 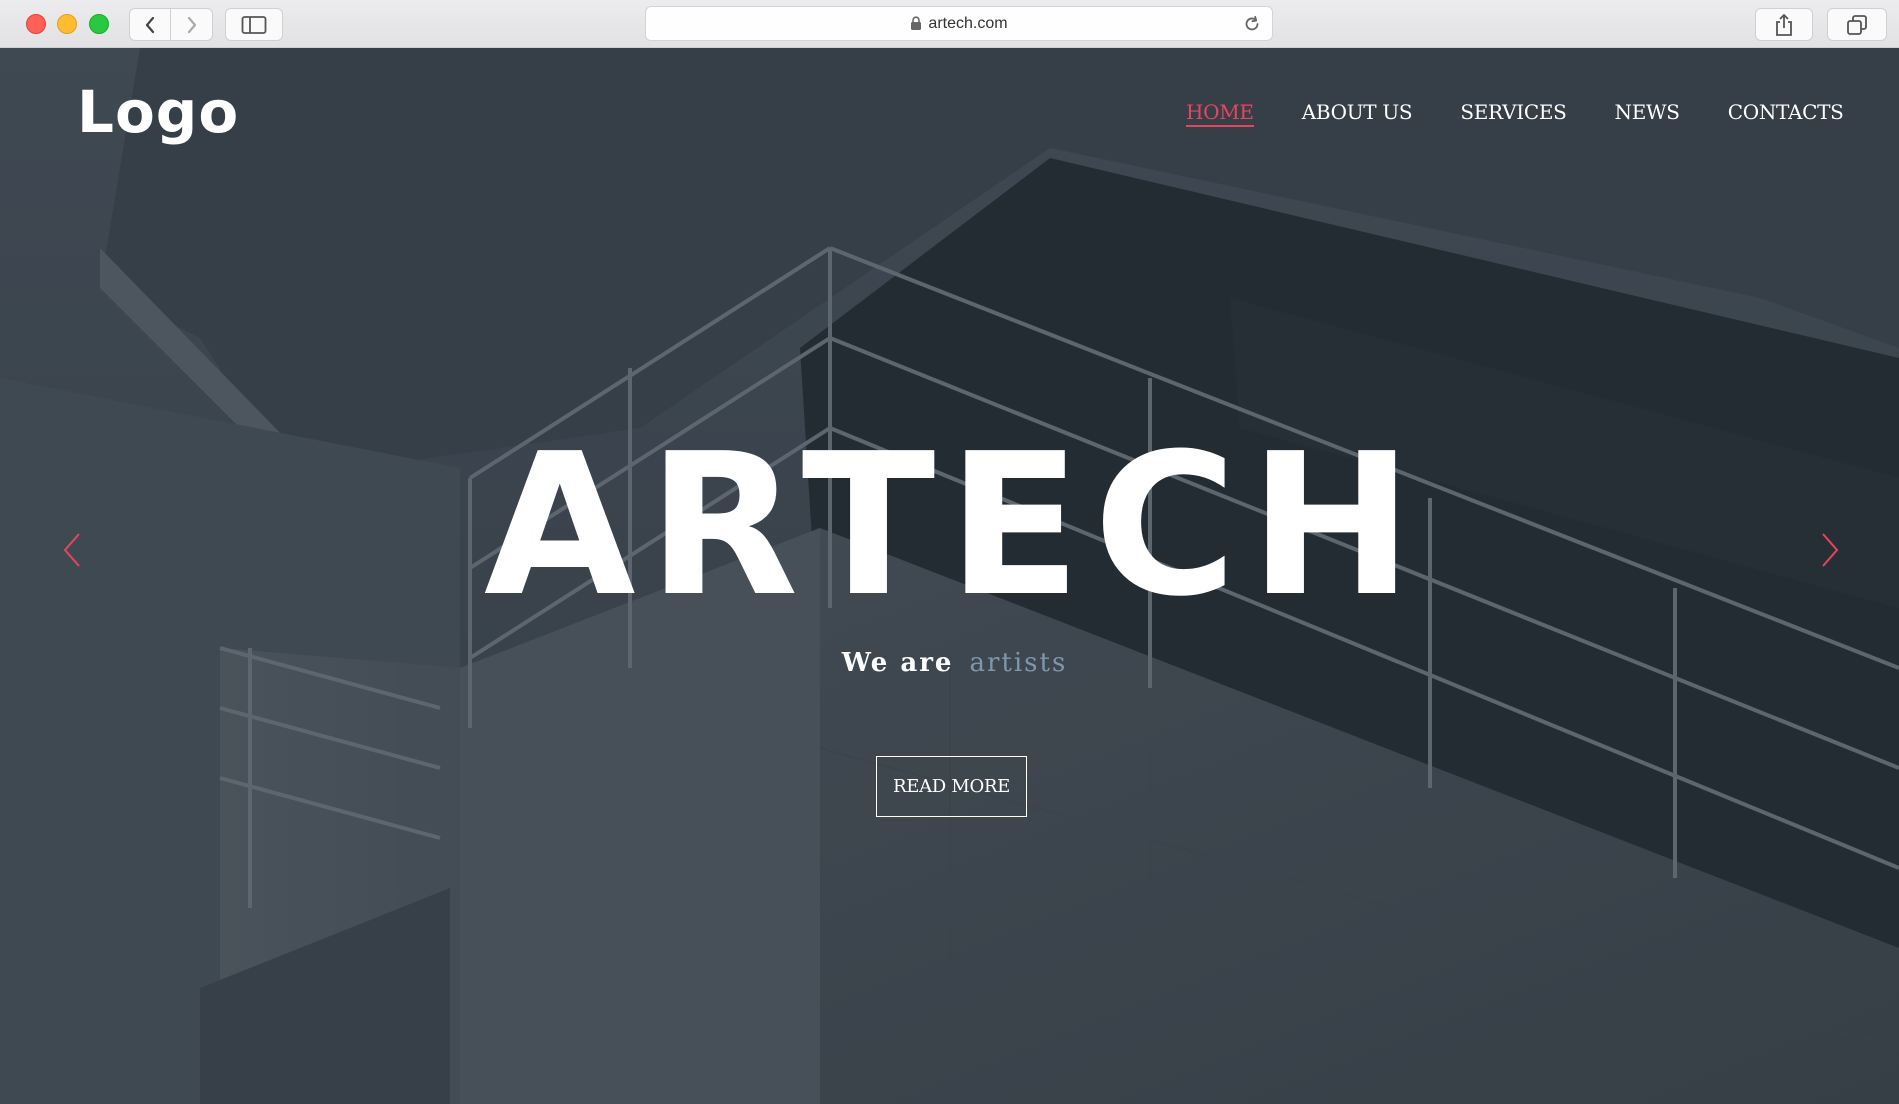 I want to click on nav-item-home: HOME, so click(x=1220, y=113).